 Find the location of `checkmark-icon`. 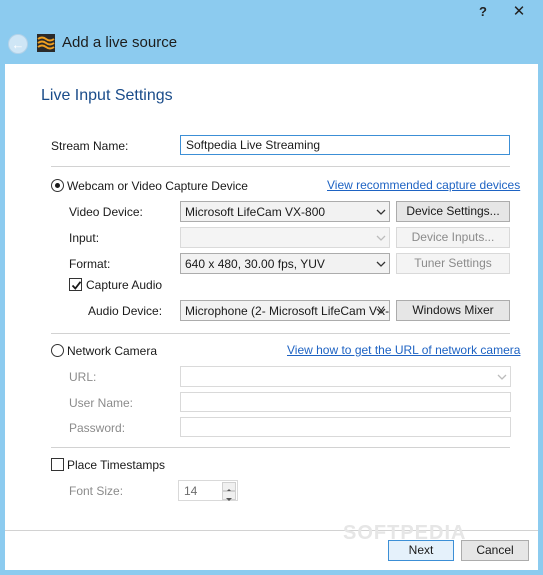

checkmark-icon is located at coordinates (76, 285).